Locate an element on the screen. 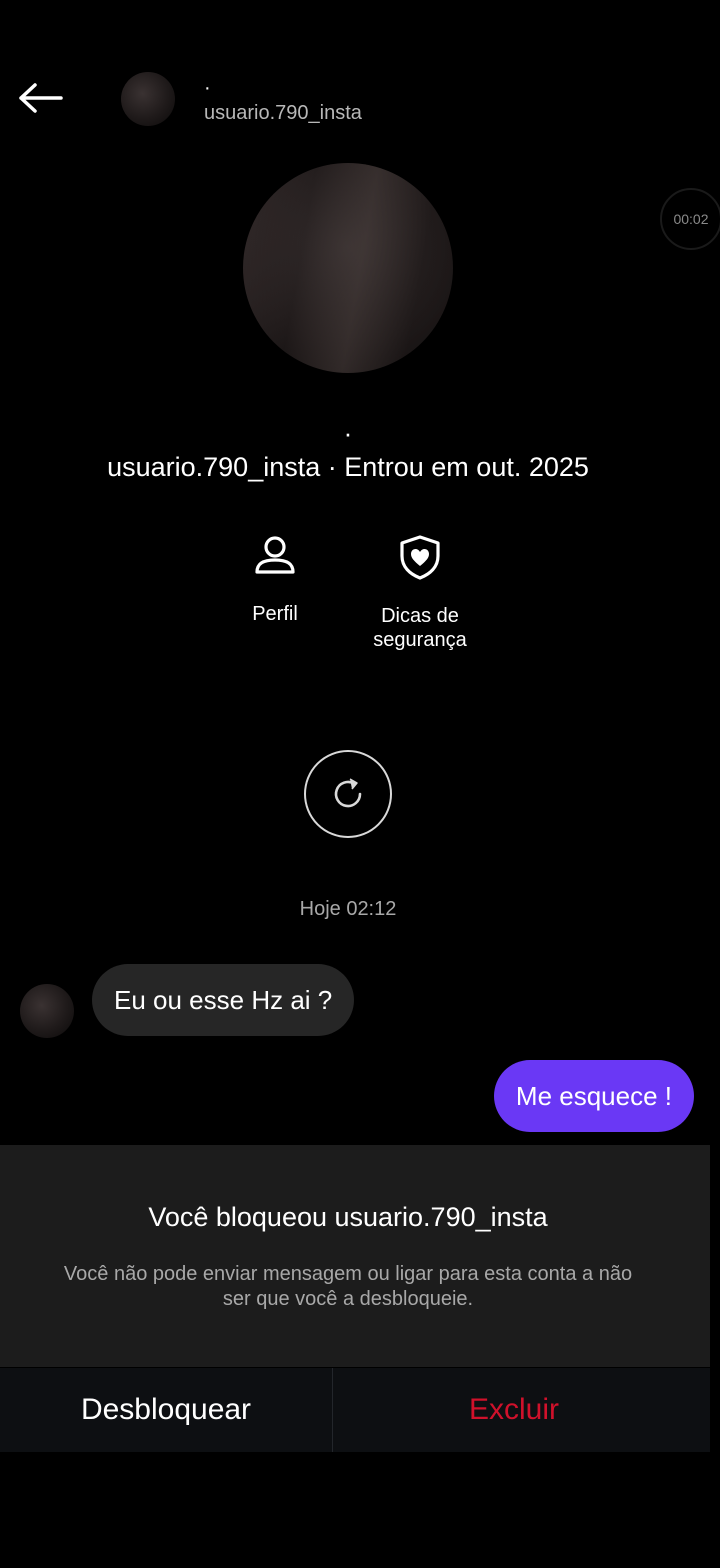 This screenshot has width=720, height=1568. profile-button-label: Perfil is located at coordinates (275, 614).